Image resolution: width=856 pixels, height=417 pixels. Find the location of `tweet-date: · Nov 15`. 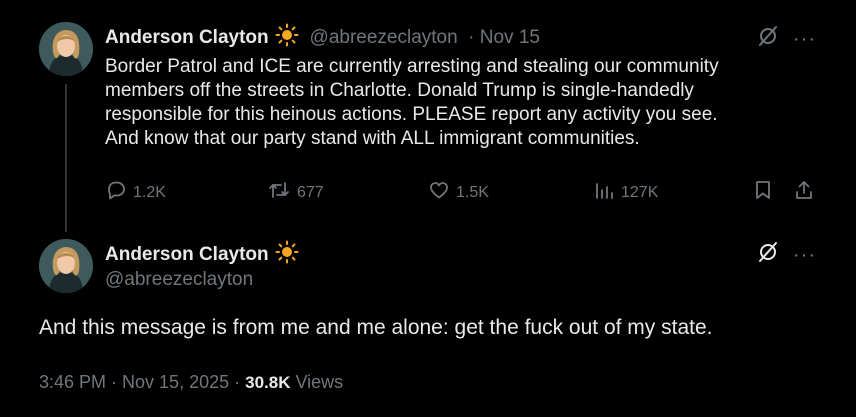

tweet-date: · Nov 15 is located at coordinates (504, 37).